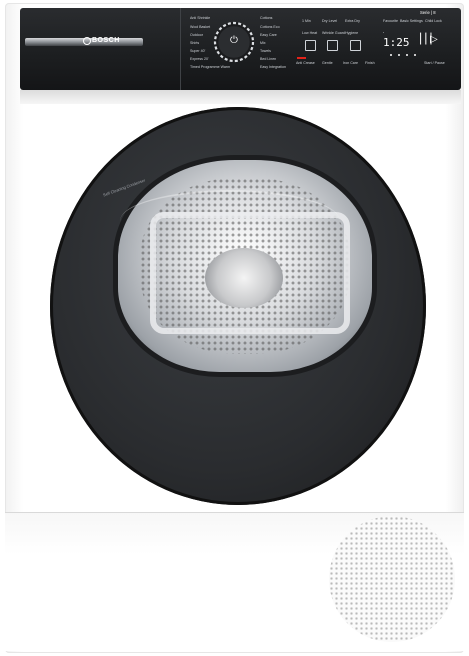  What do you see at coordinates (266, 18) in the screenshot?
I see `program-cottons: Cottons` at bounding box center [266, 18].